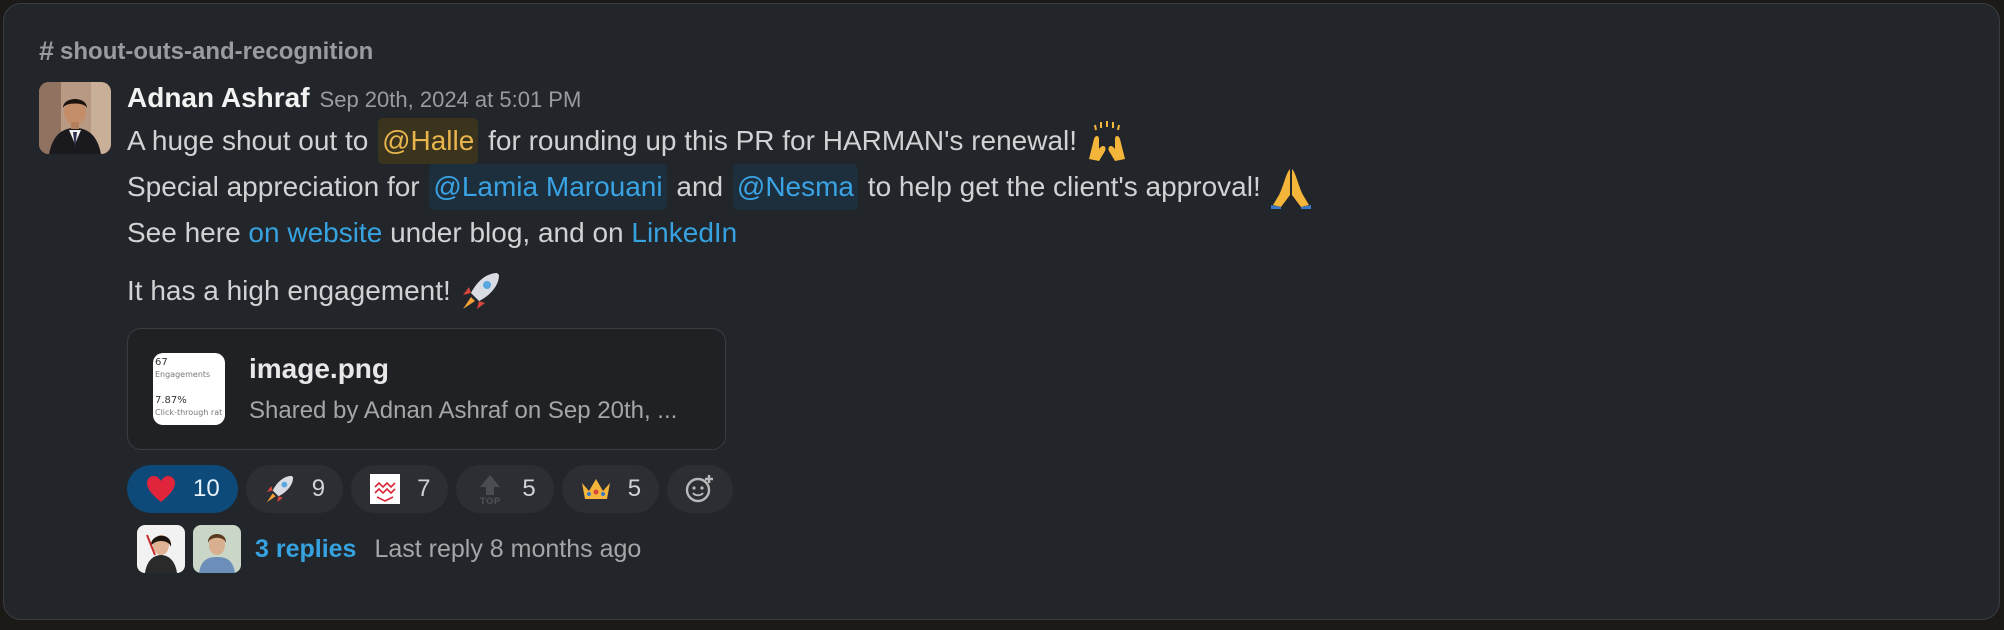  Describe the element at coordinates (424, 488) in the screenshot. I see `reaction-count: 7` at that location.